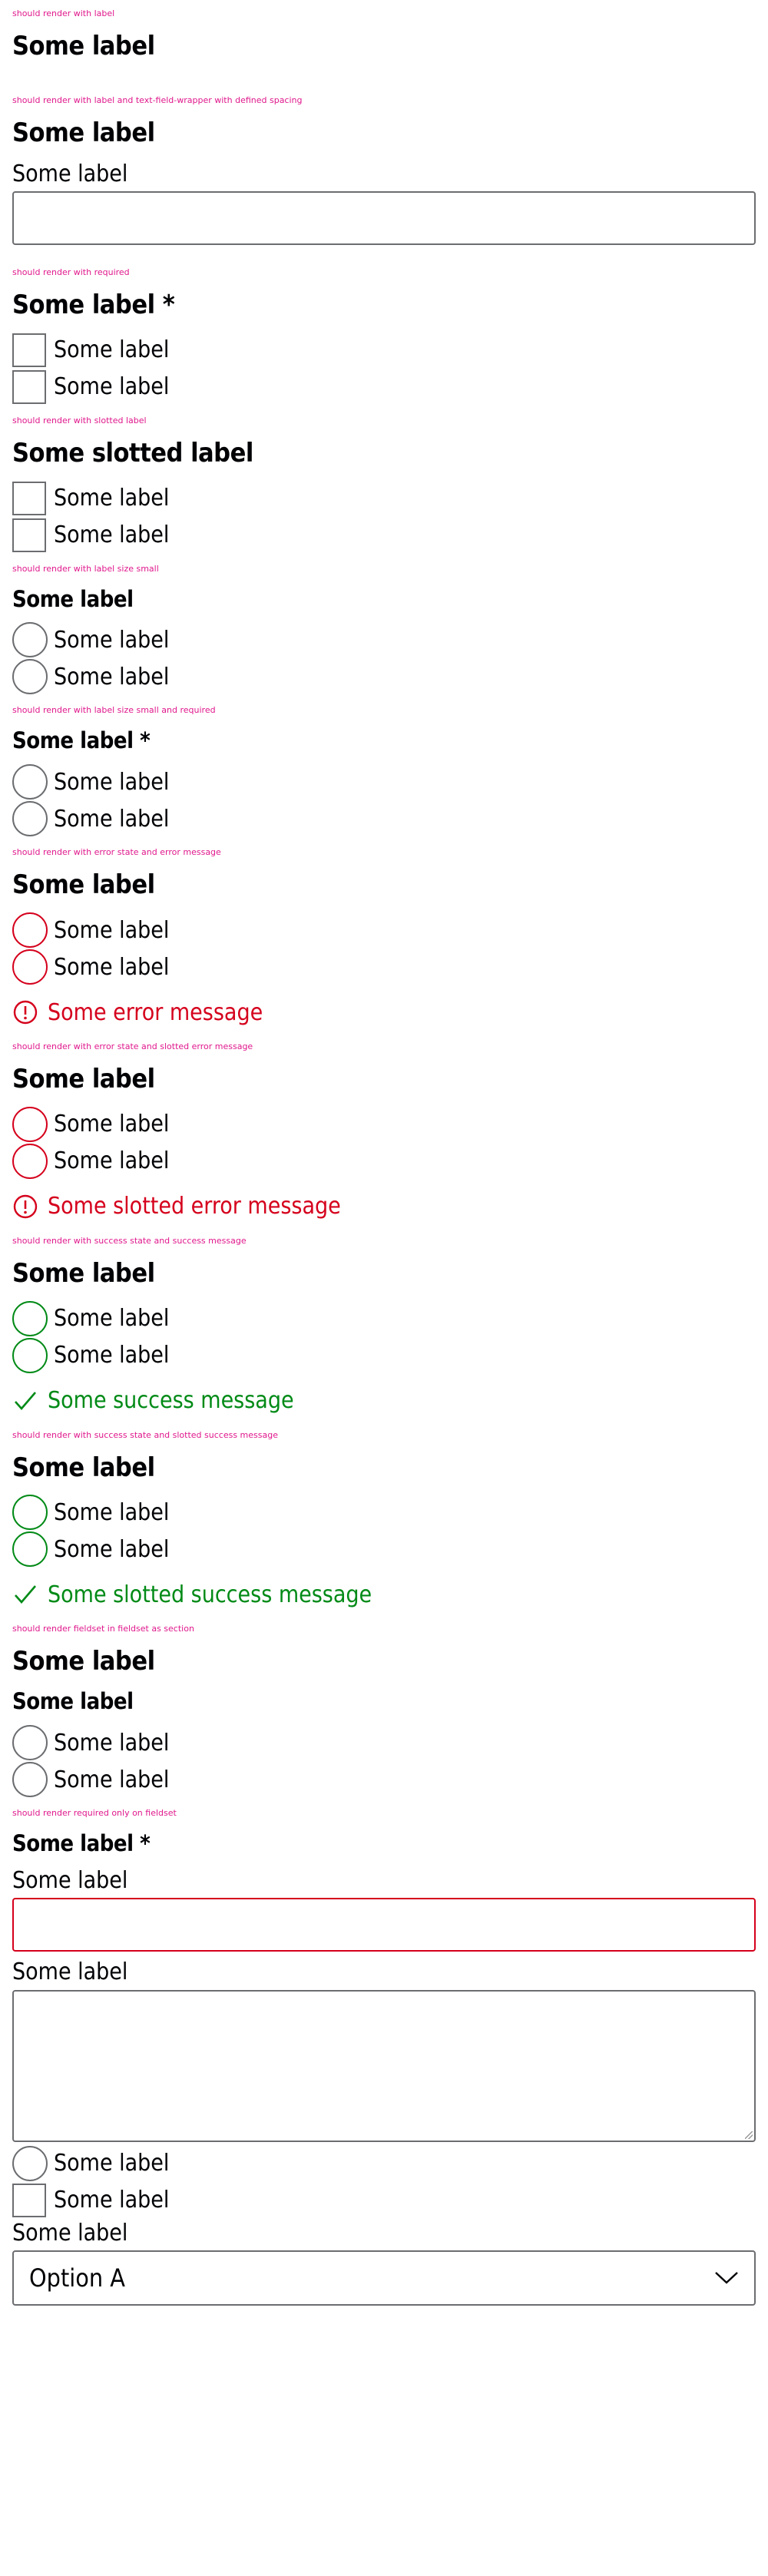 Image resolution: width=768 pixels, height=2576 pixels. Describe the element at coordinates (194, 1206) in the screenshot. I see `error-message-text: Some slotted error message` at that location.